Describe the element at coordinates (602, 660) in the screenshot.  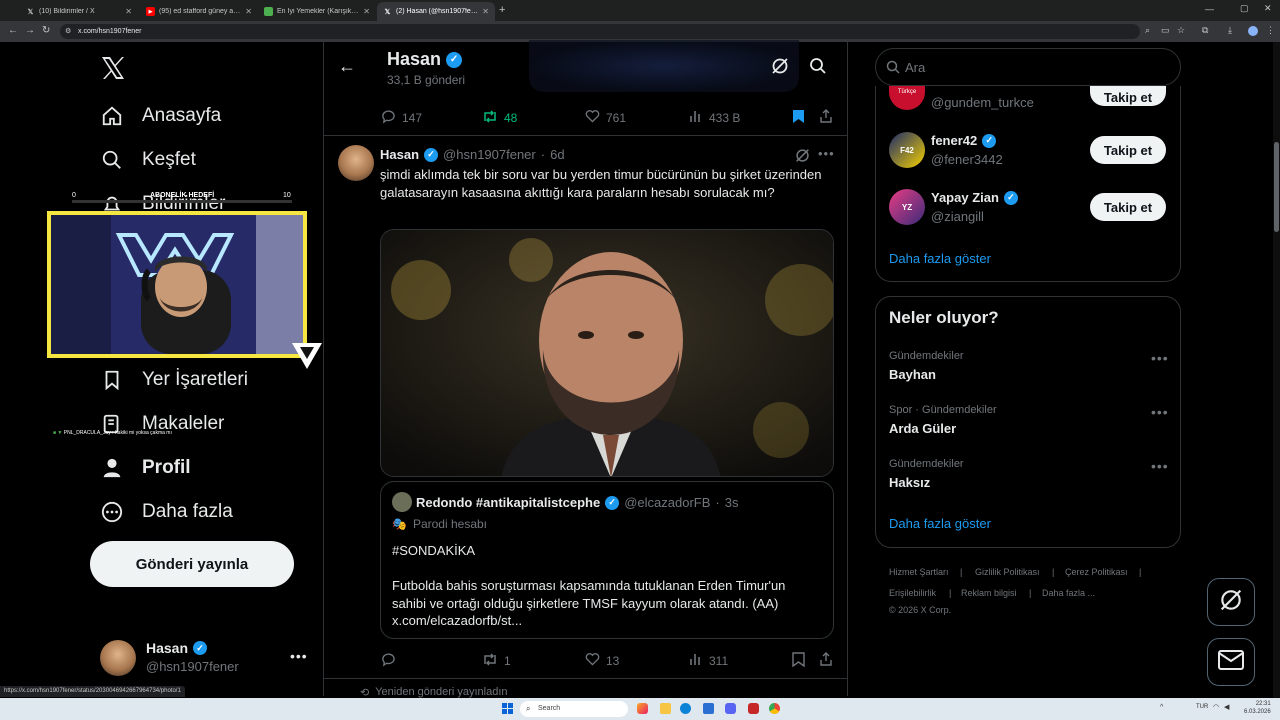
I see `like-button: 13` at that location.